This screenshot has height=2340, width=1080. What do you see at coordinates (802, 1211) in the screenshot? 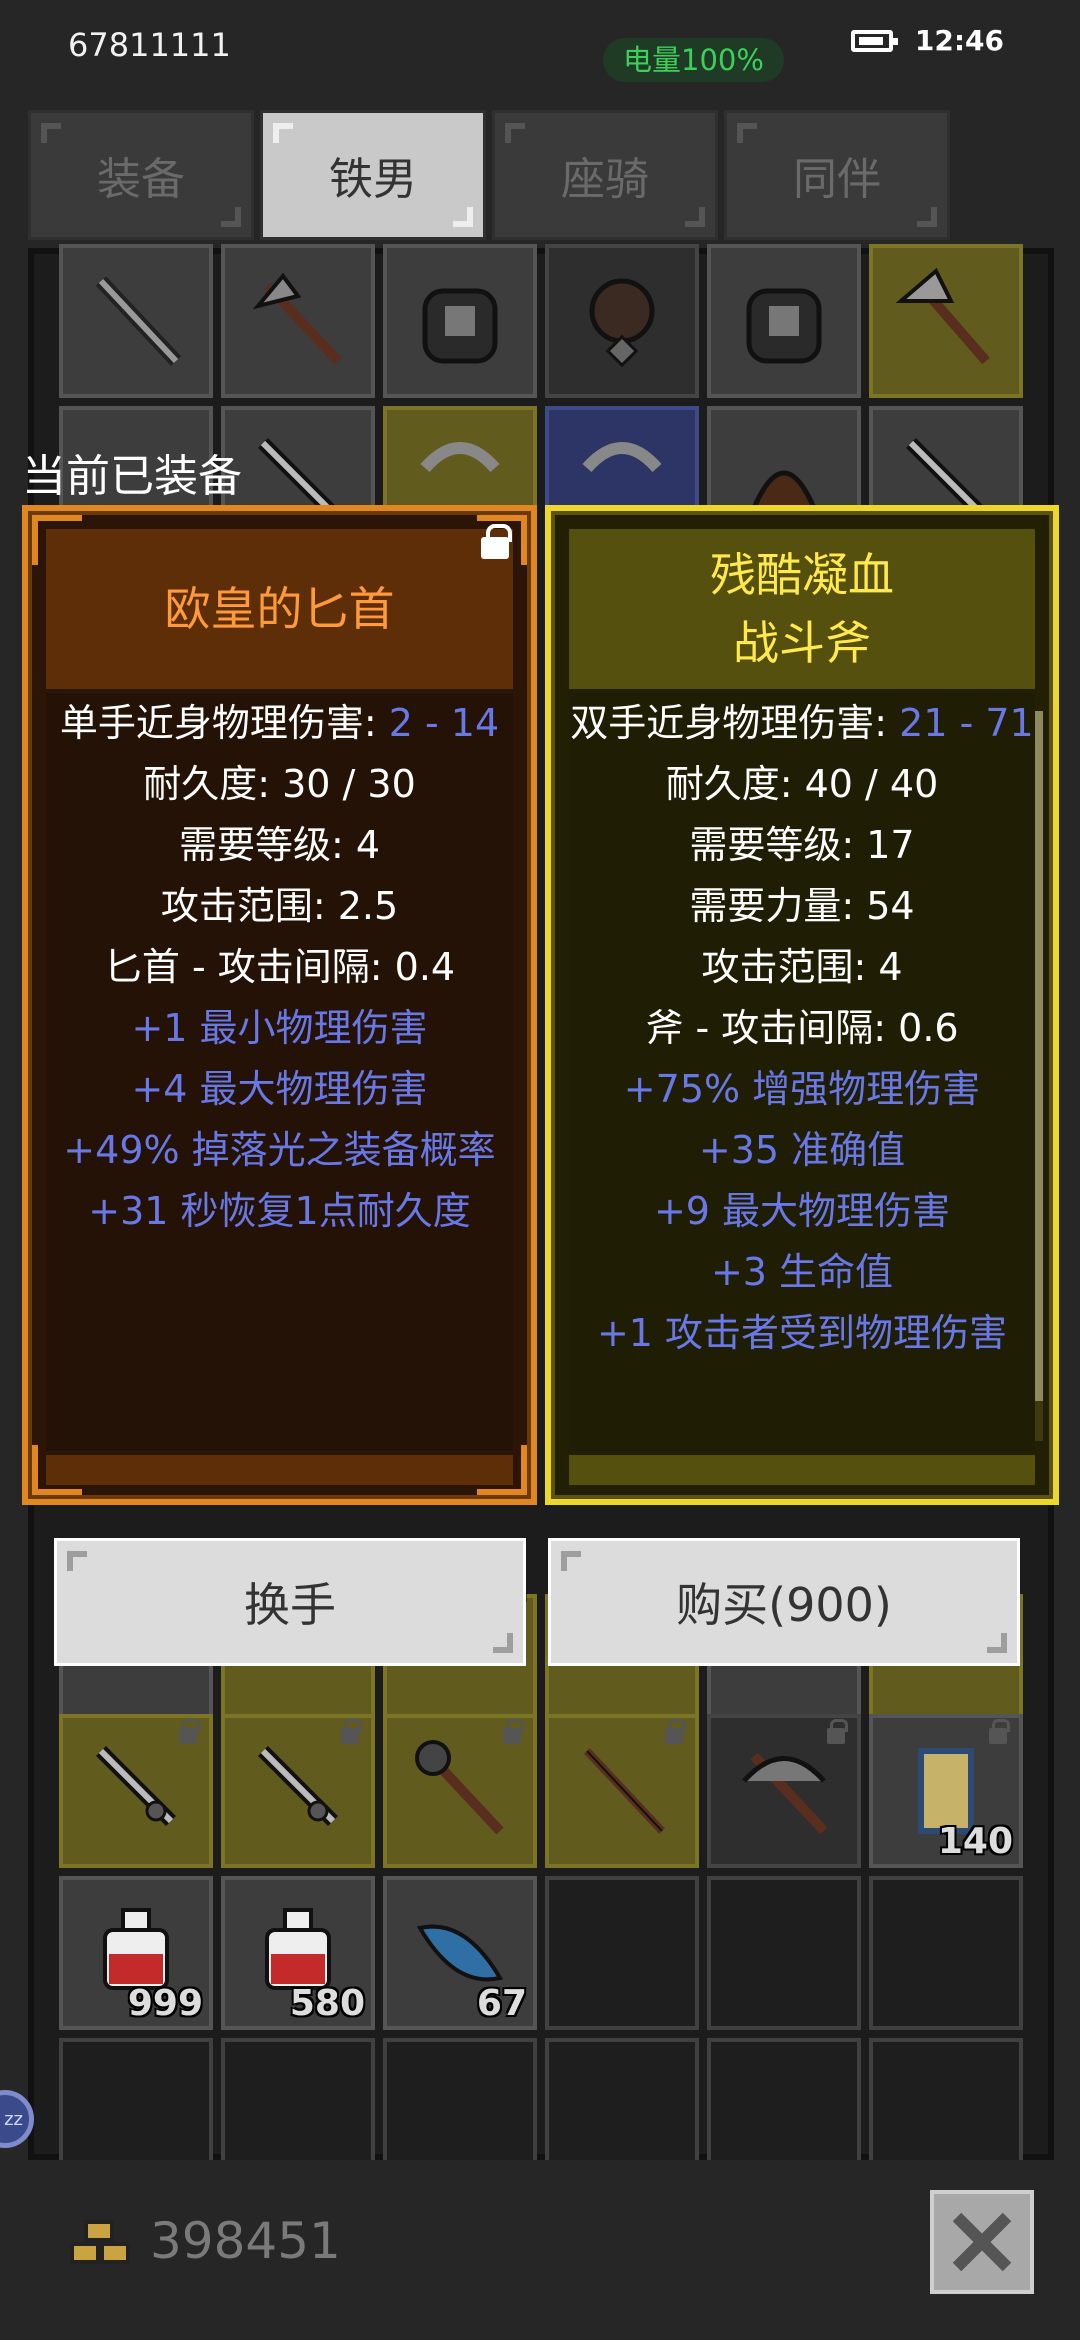
I see `stat-mod: +9 最大物理伤害` at bounding box center [802, 1211].